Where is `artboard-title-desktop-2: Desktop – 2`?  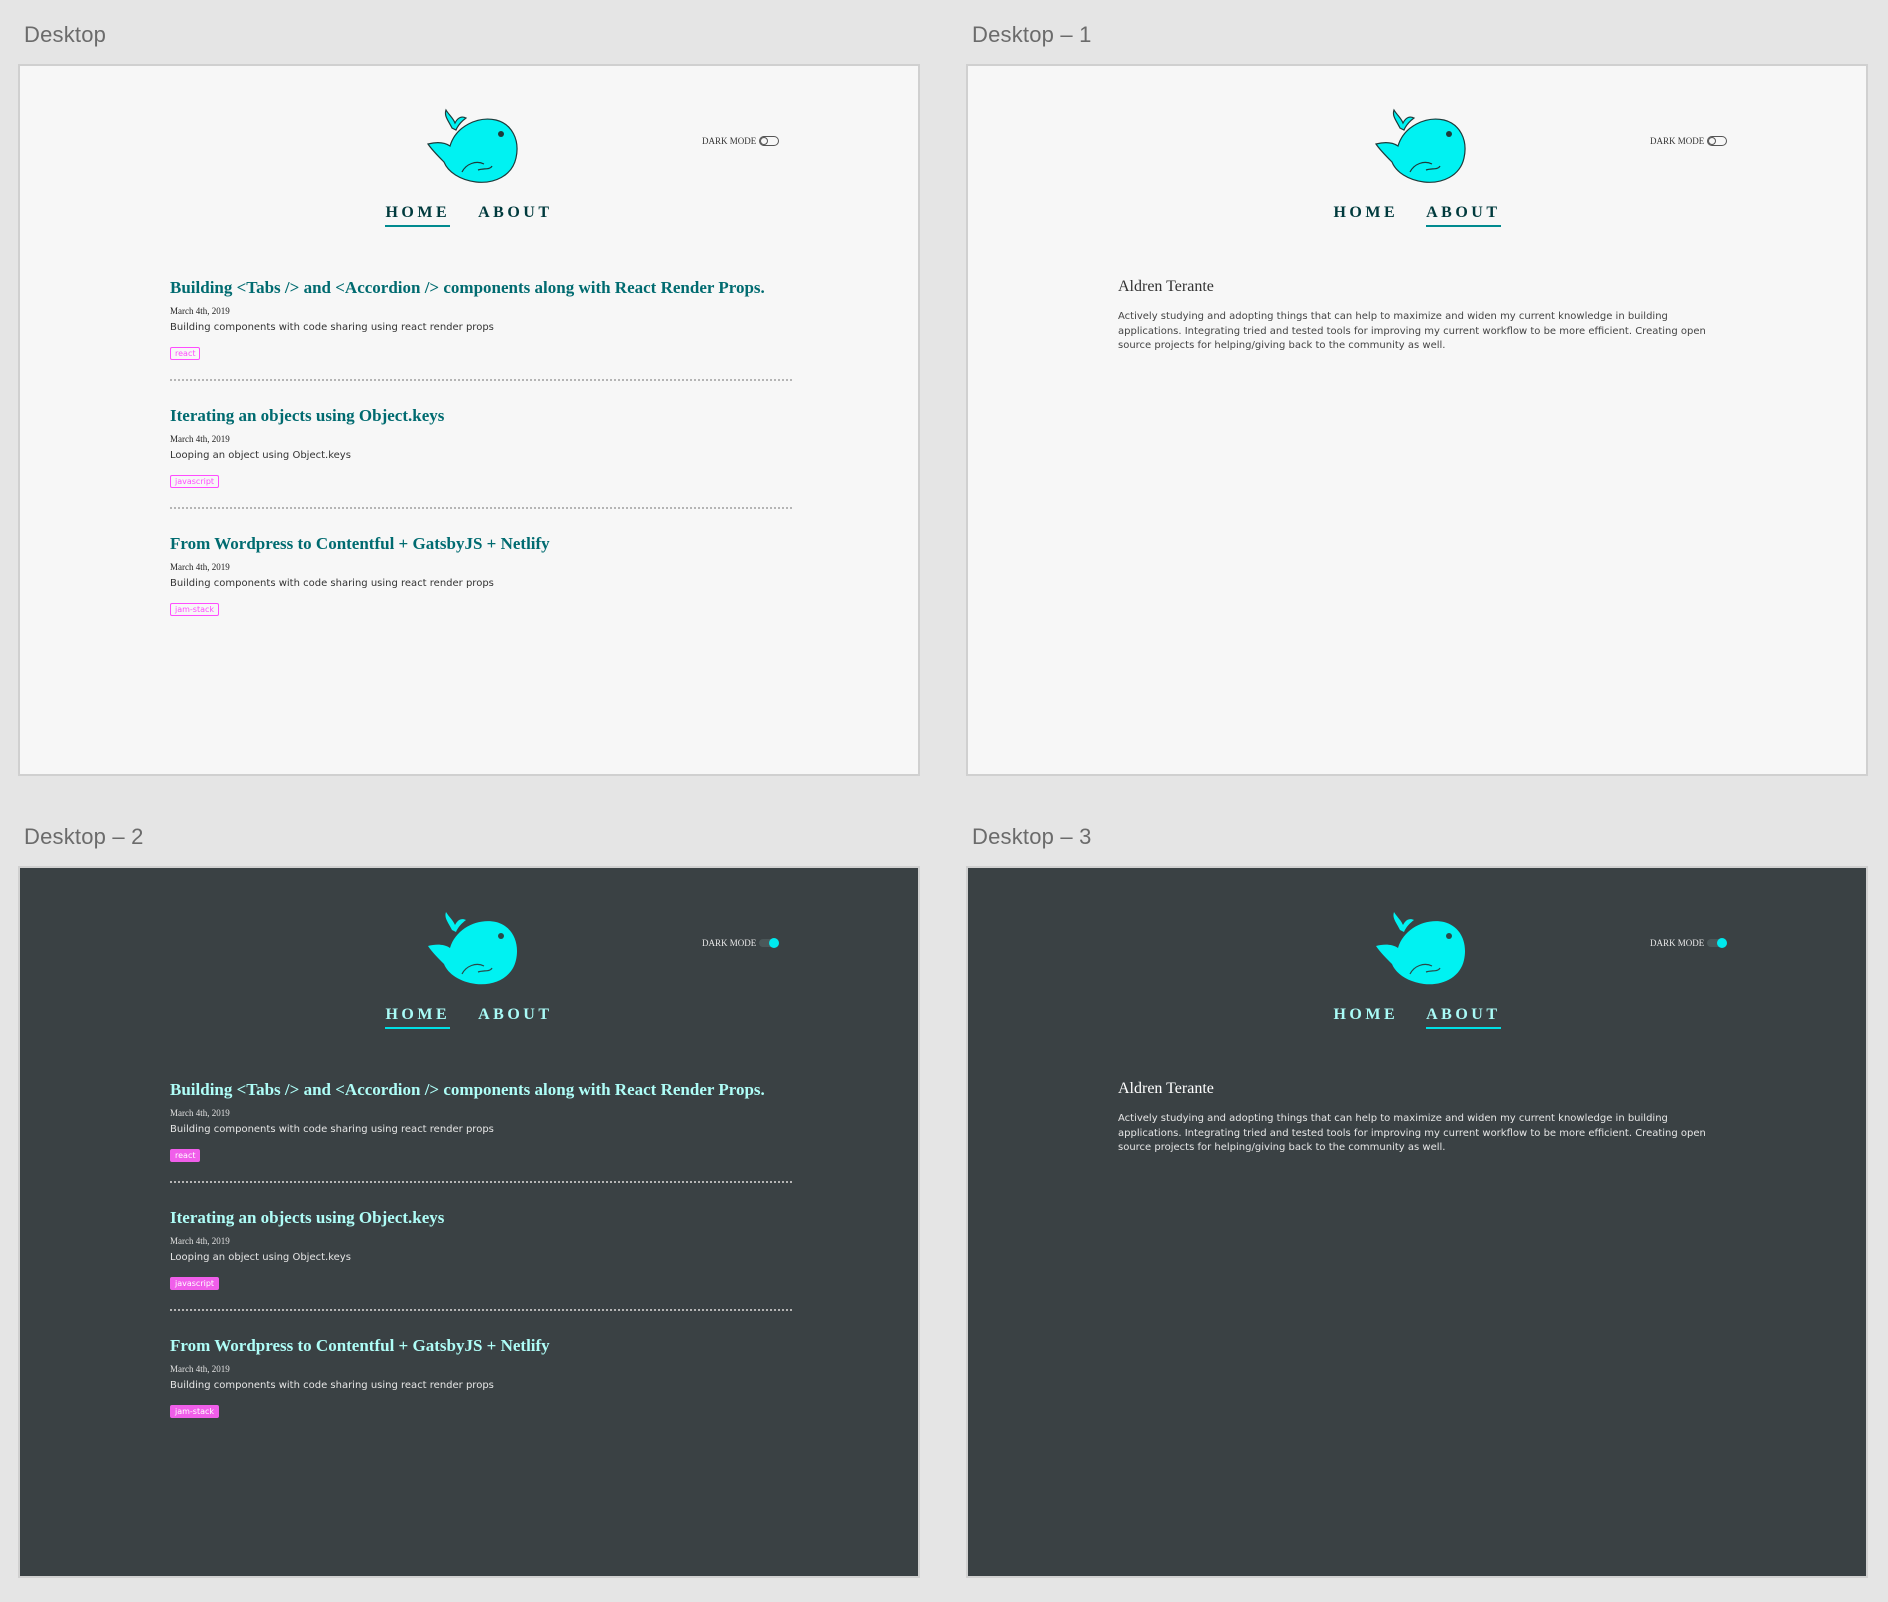 artboard-title-desktop-2: Desktop – 2 is located at coordinates (84, 837).